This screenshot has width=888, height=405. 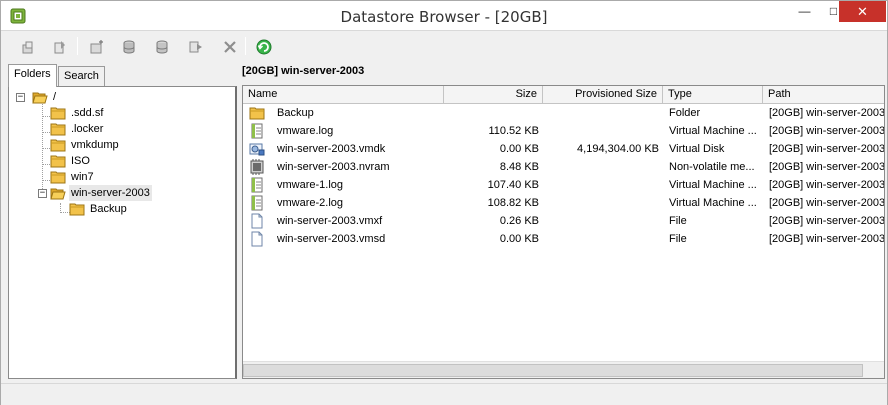 I want to click on cell-size: 0.26 KB, so click(x=519, y=221).